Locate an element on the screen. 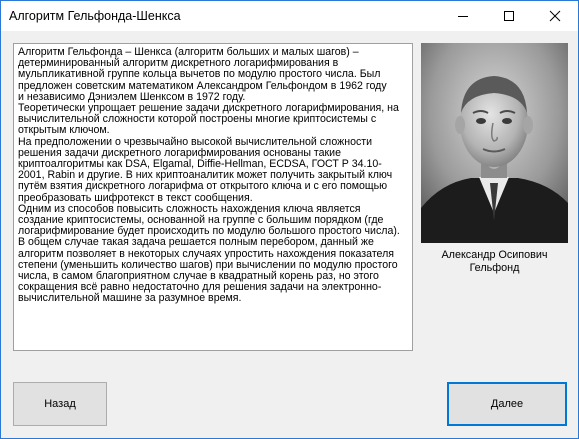  window-title: Алгоритм Гельфонда-Шенкса is located at coordinates (95, 16).